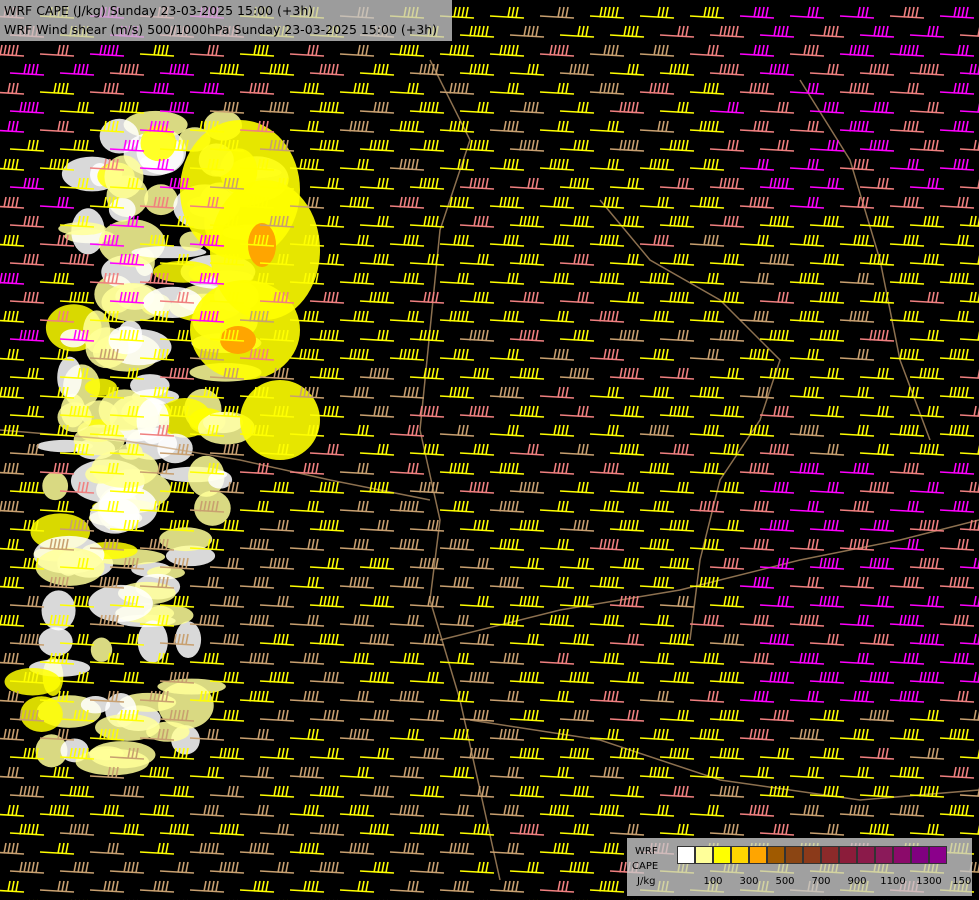 This screenshot has width=979, height=900. Describe the element at coordinates (929, 881) in the screenshot. I see `legend-tick-label: 1300` at that location.